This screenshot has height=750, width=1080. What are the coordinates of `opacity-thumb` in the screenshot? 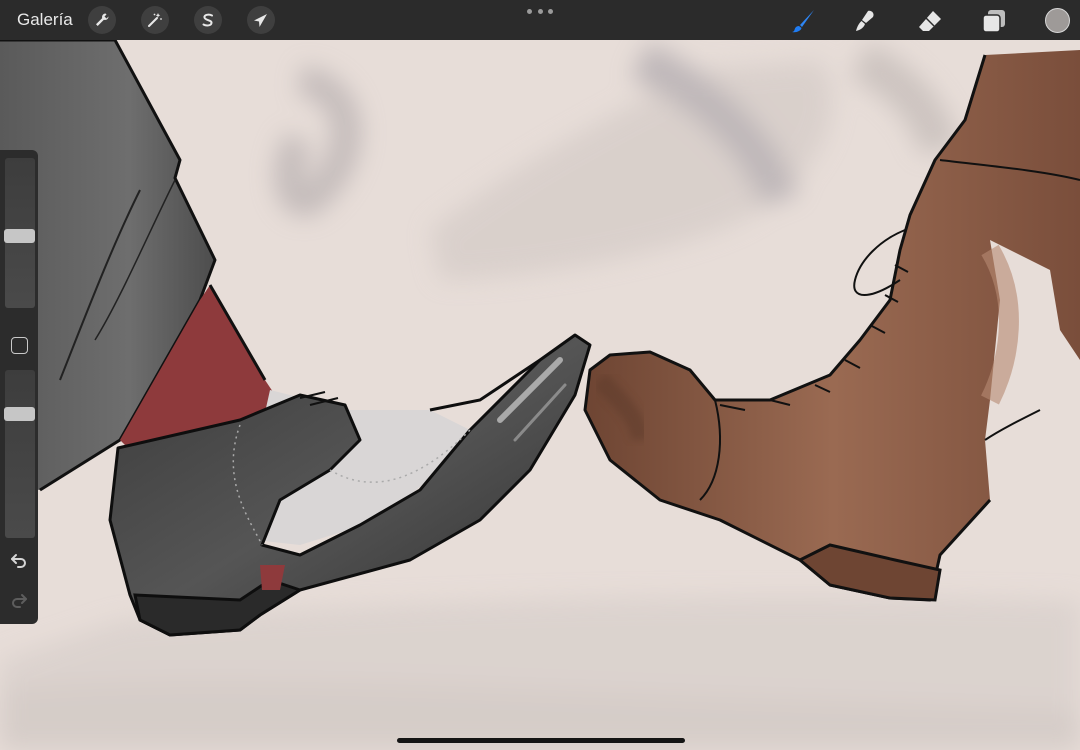 It's located at (19, 413).